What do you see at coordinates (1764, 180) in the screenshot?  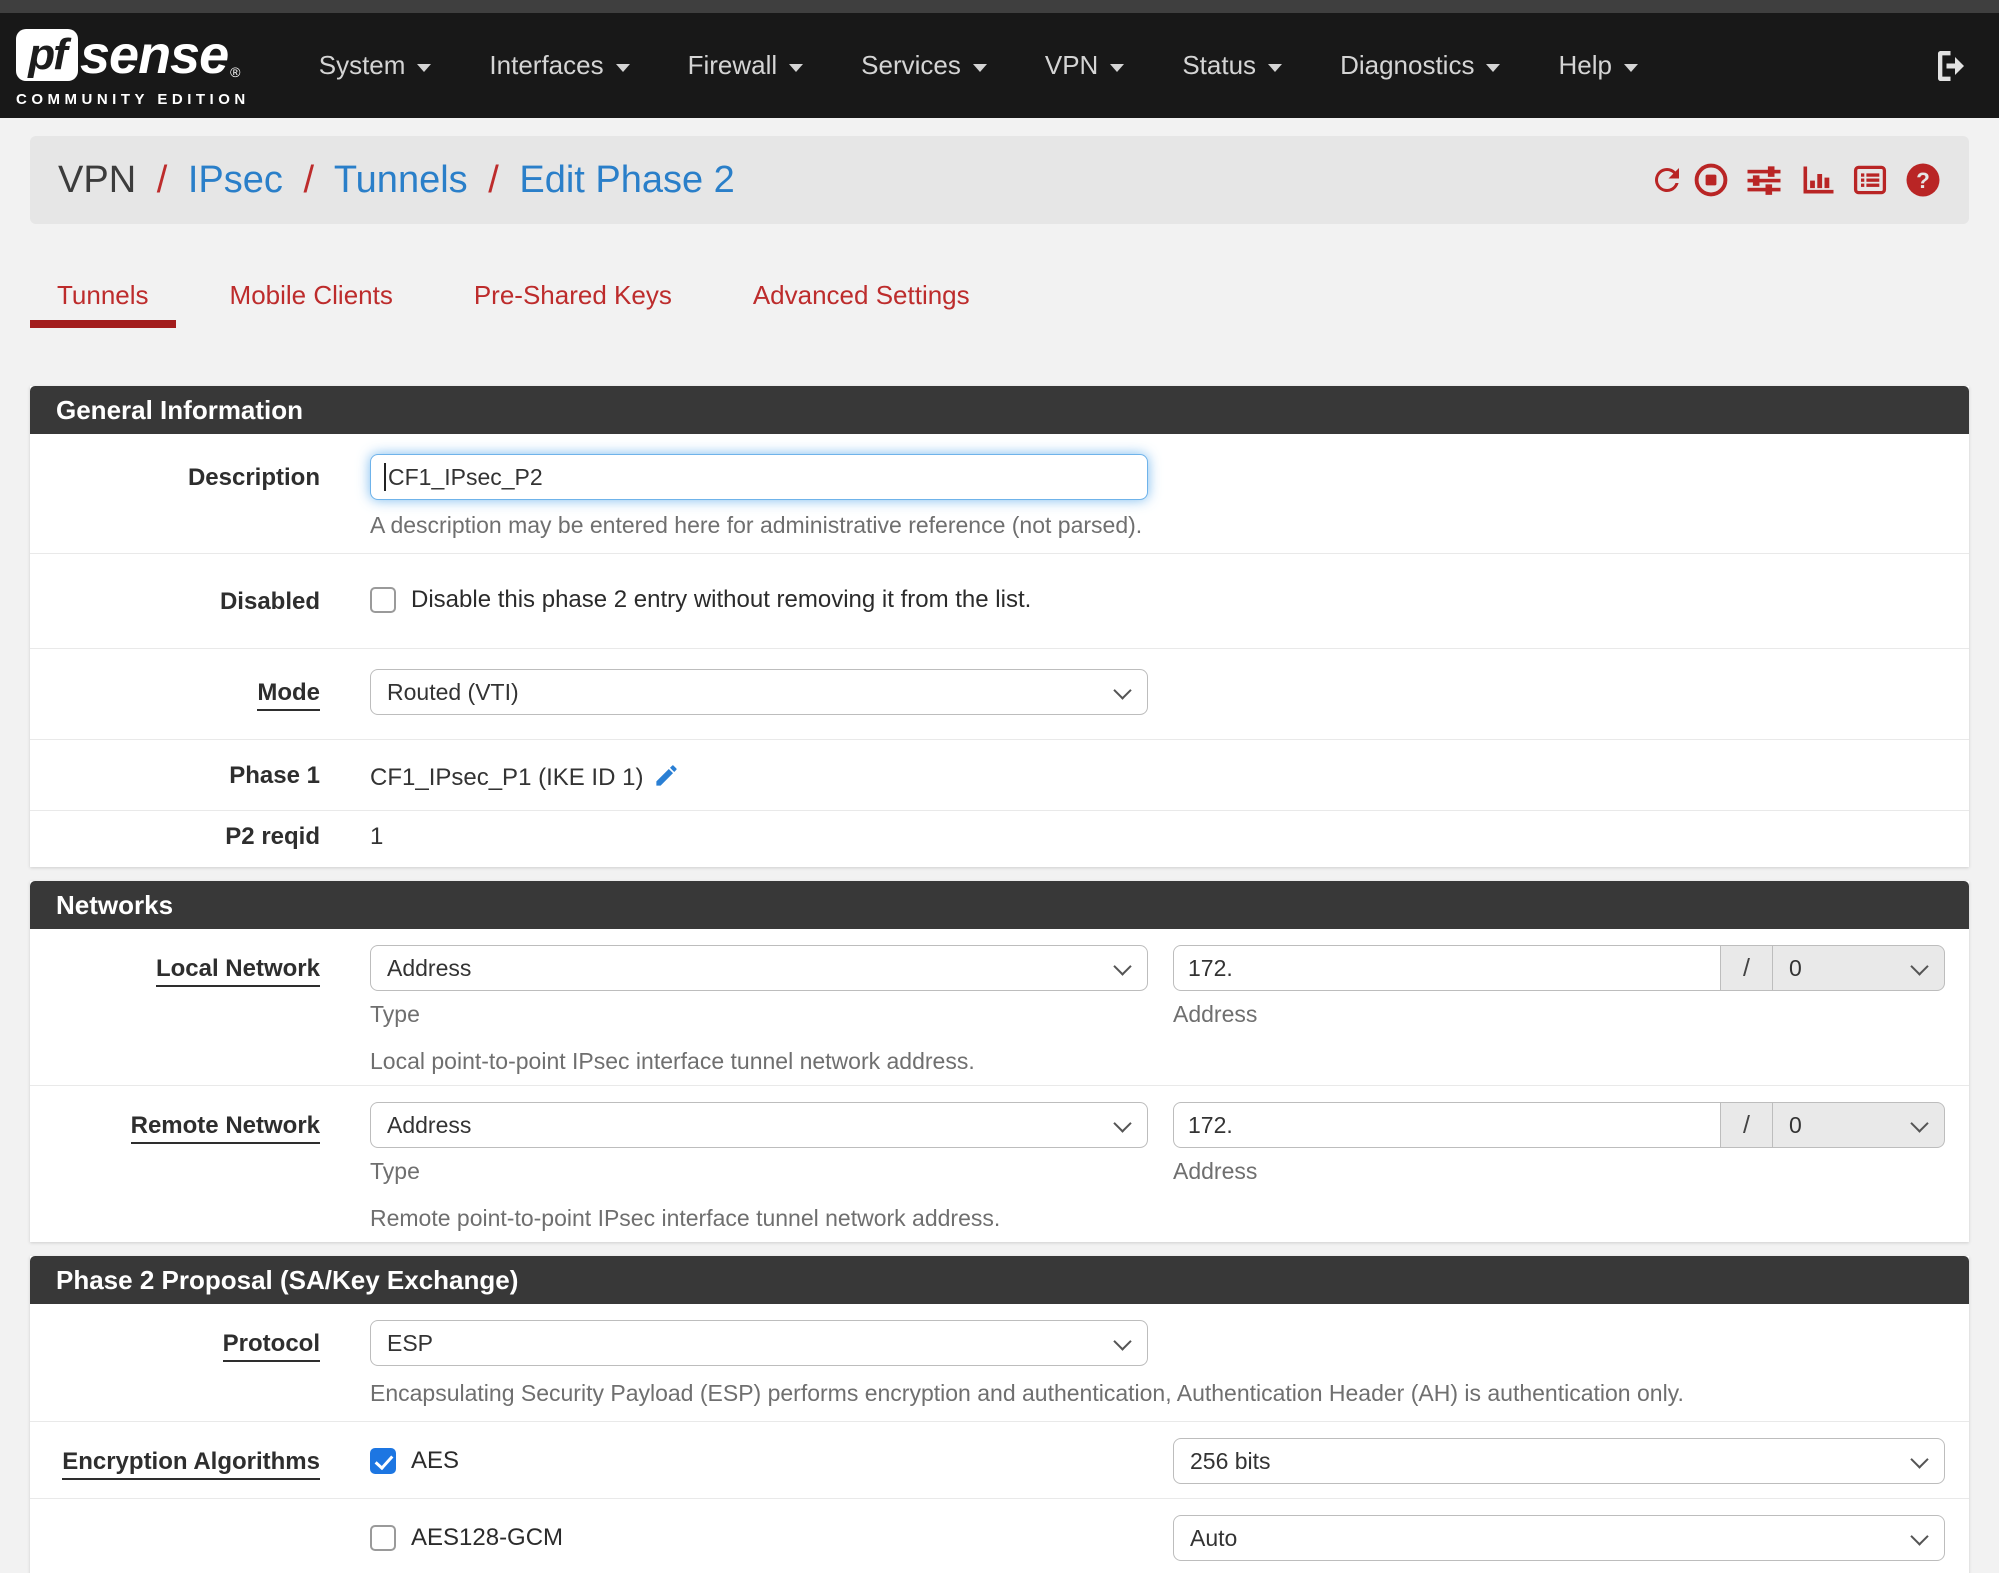 I see `sliders-icon` at bounding box center [1764, 180].